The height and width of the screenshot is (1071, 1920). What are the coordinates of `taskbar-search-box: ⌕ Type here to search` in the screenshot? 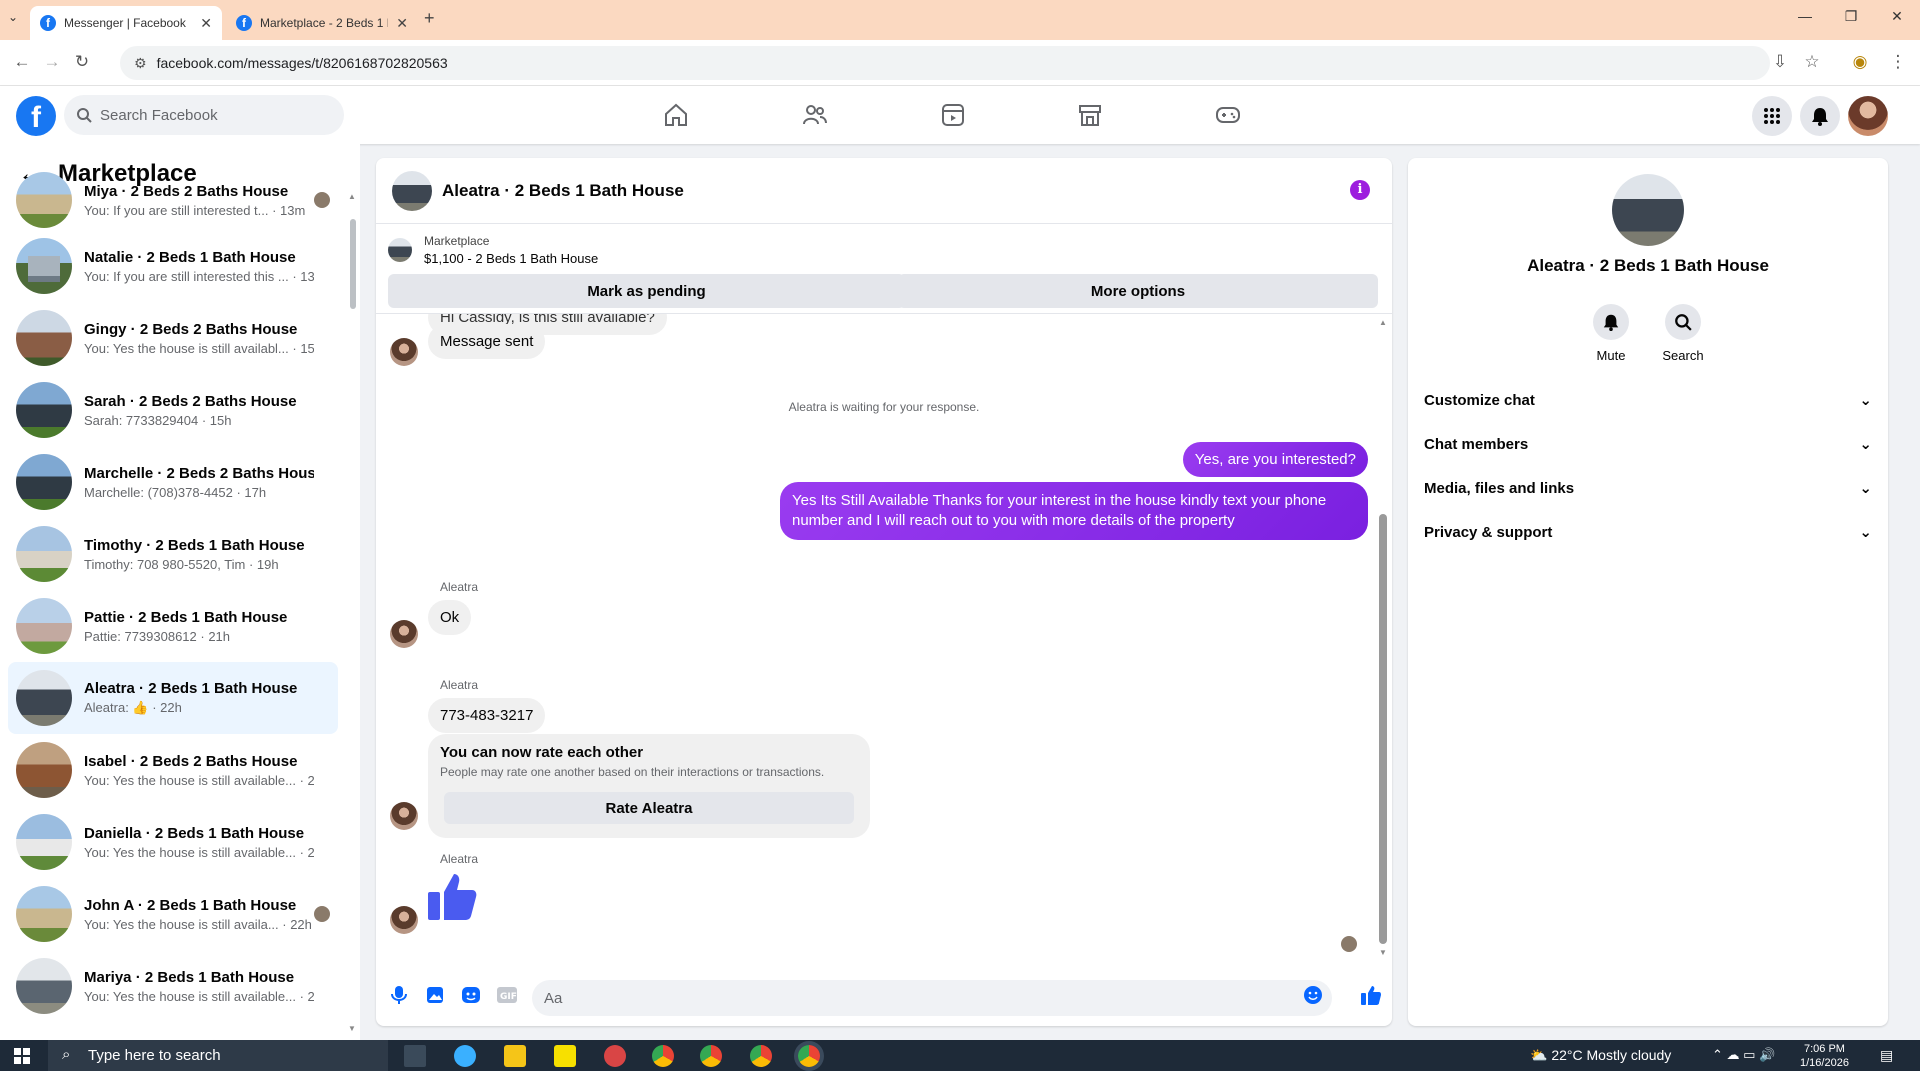 It's located at (218, 1055).